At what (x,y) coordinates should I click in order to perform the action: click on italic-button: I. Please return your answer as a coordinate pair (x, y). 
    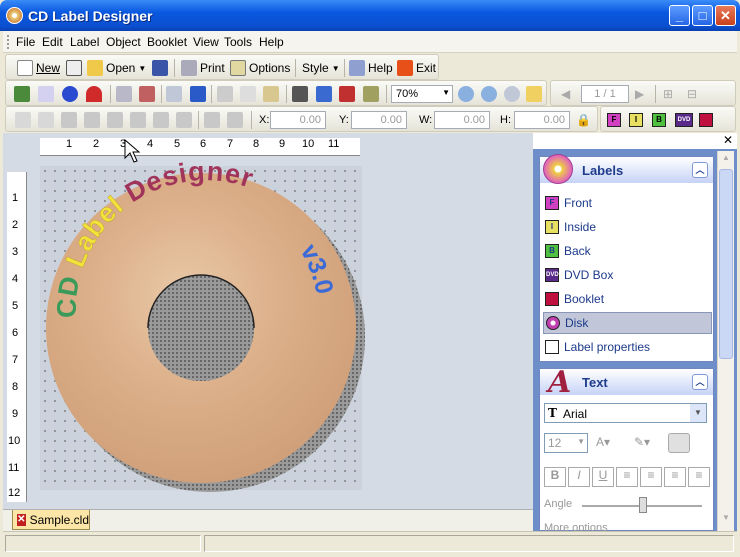
    Looking at the image, I should click on (579, 477).